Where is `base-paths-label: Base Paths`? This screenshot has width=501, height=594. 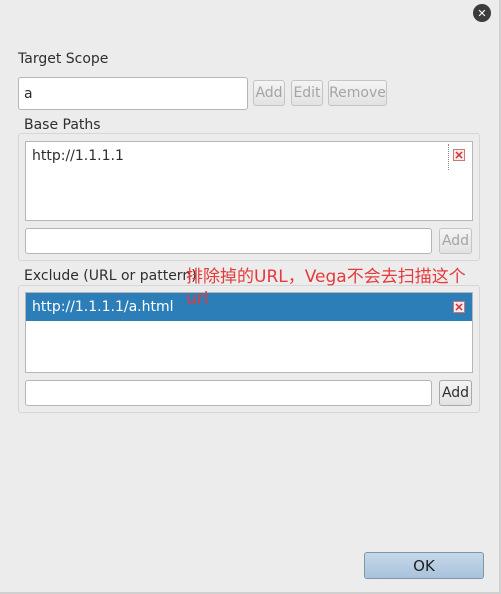 base-paths-label: Base Paths is located at coordinates (62, 125).